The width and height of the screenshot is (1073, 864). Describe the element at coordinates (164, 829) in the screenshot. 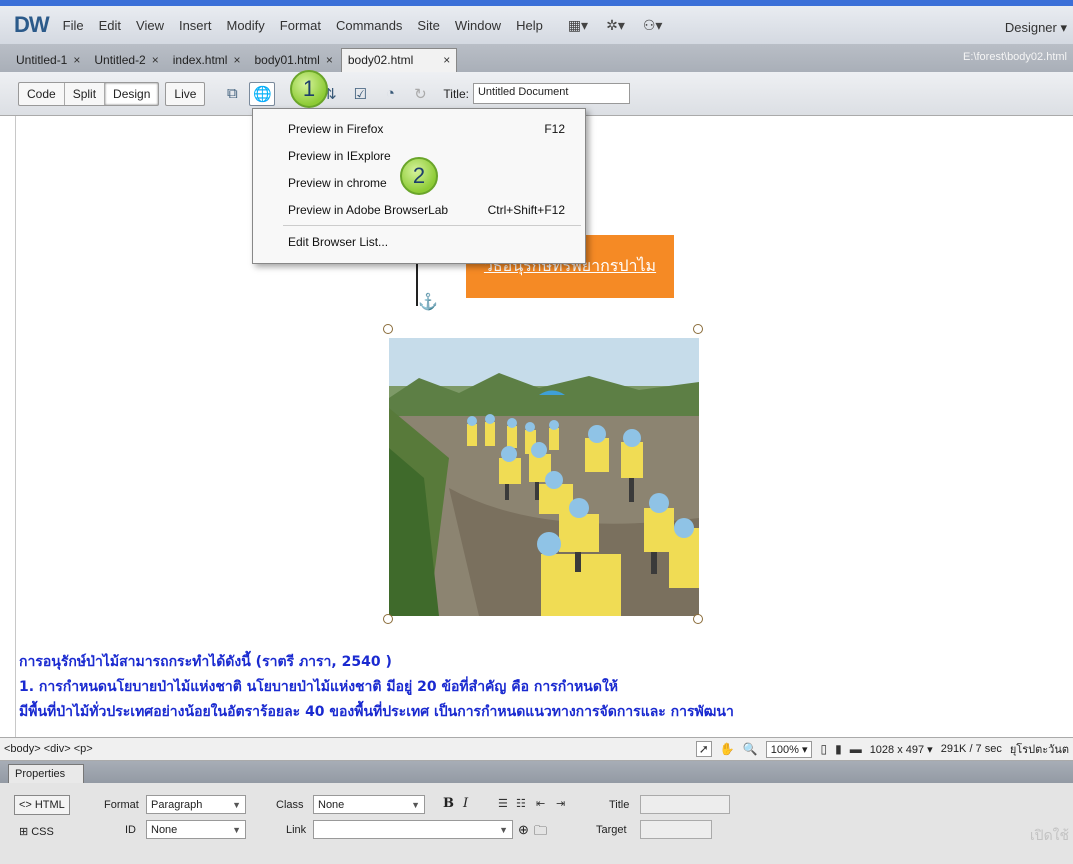

I see `id-value: None` at that location.